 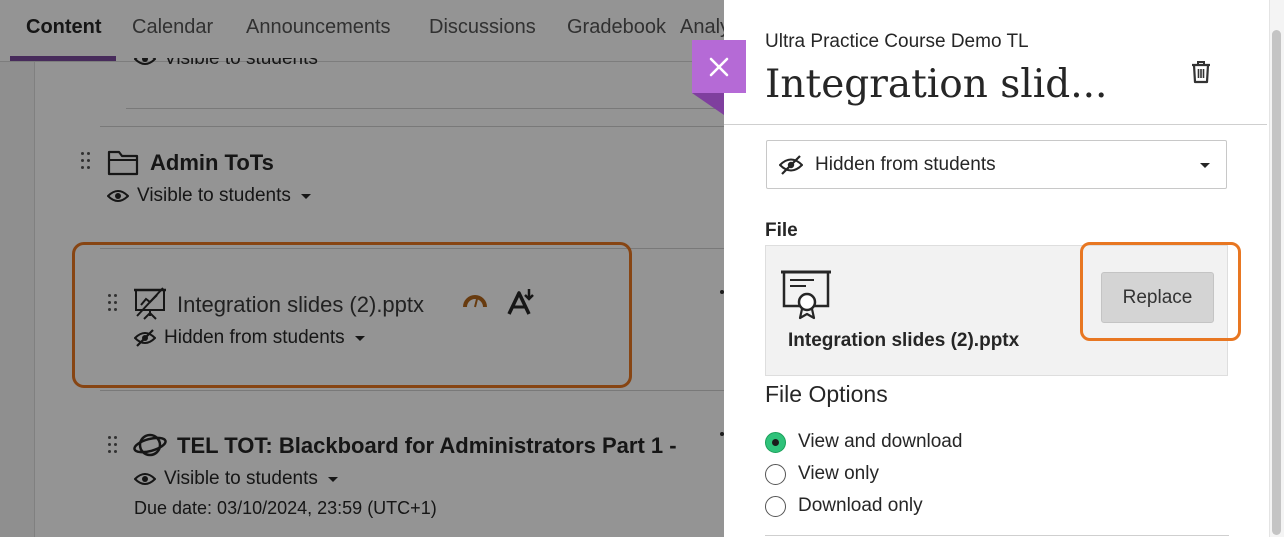 I want to click on option-view-only: View only, so click(x=822, y=474).